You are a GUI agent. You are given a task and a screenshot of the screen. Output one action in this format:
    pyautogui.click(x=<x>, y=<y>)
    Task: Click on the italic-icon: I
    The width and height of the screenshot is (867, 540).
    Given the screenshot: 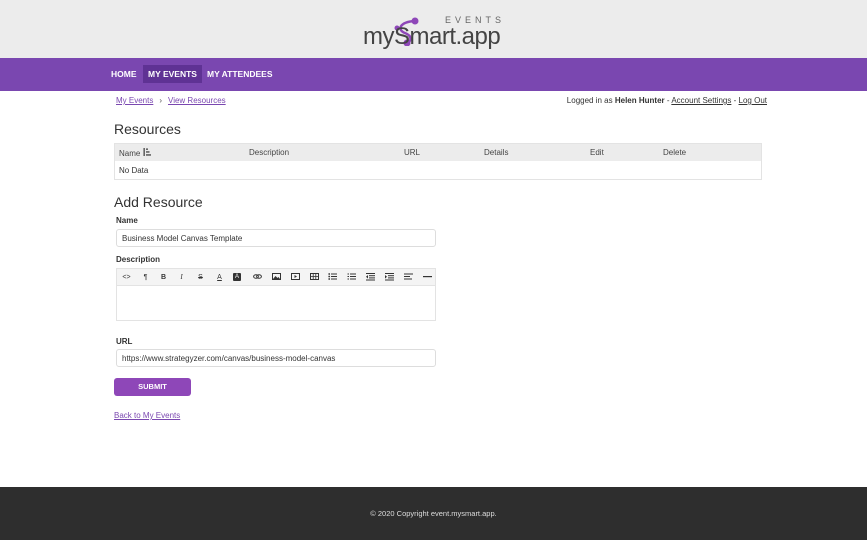 What is the action you would take?
    pyautogui.click(x=181, y=277)
    